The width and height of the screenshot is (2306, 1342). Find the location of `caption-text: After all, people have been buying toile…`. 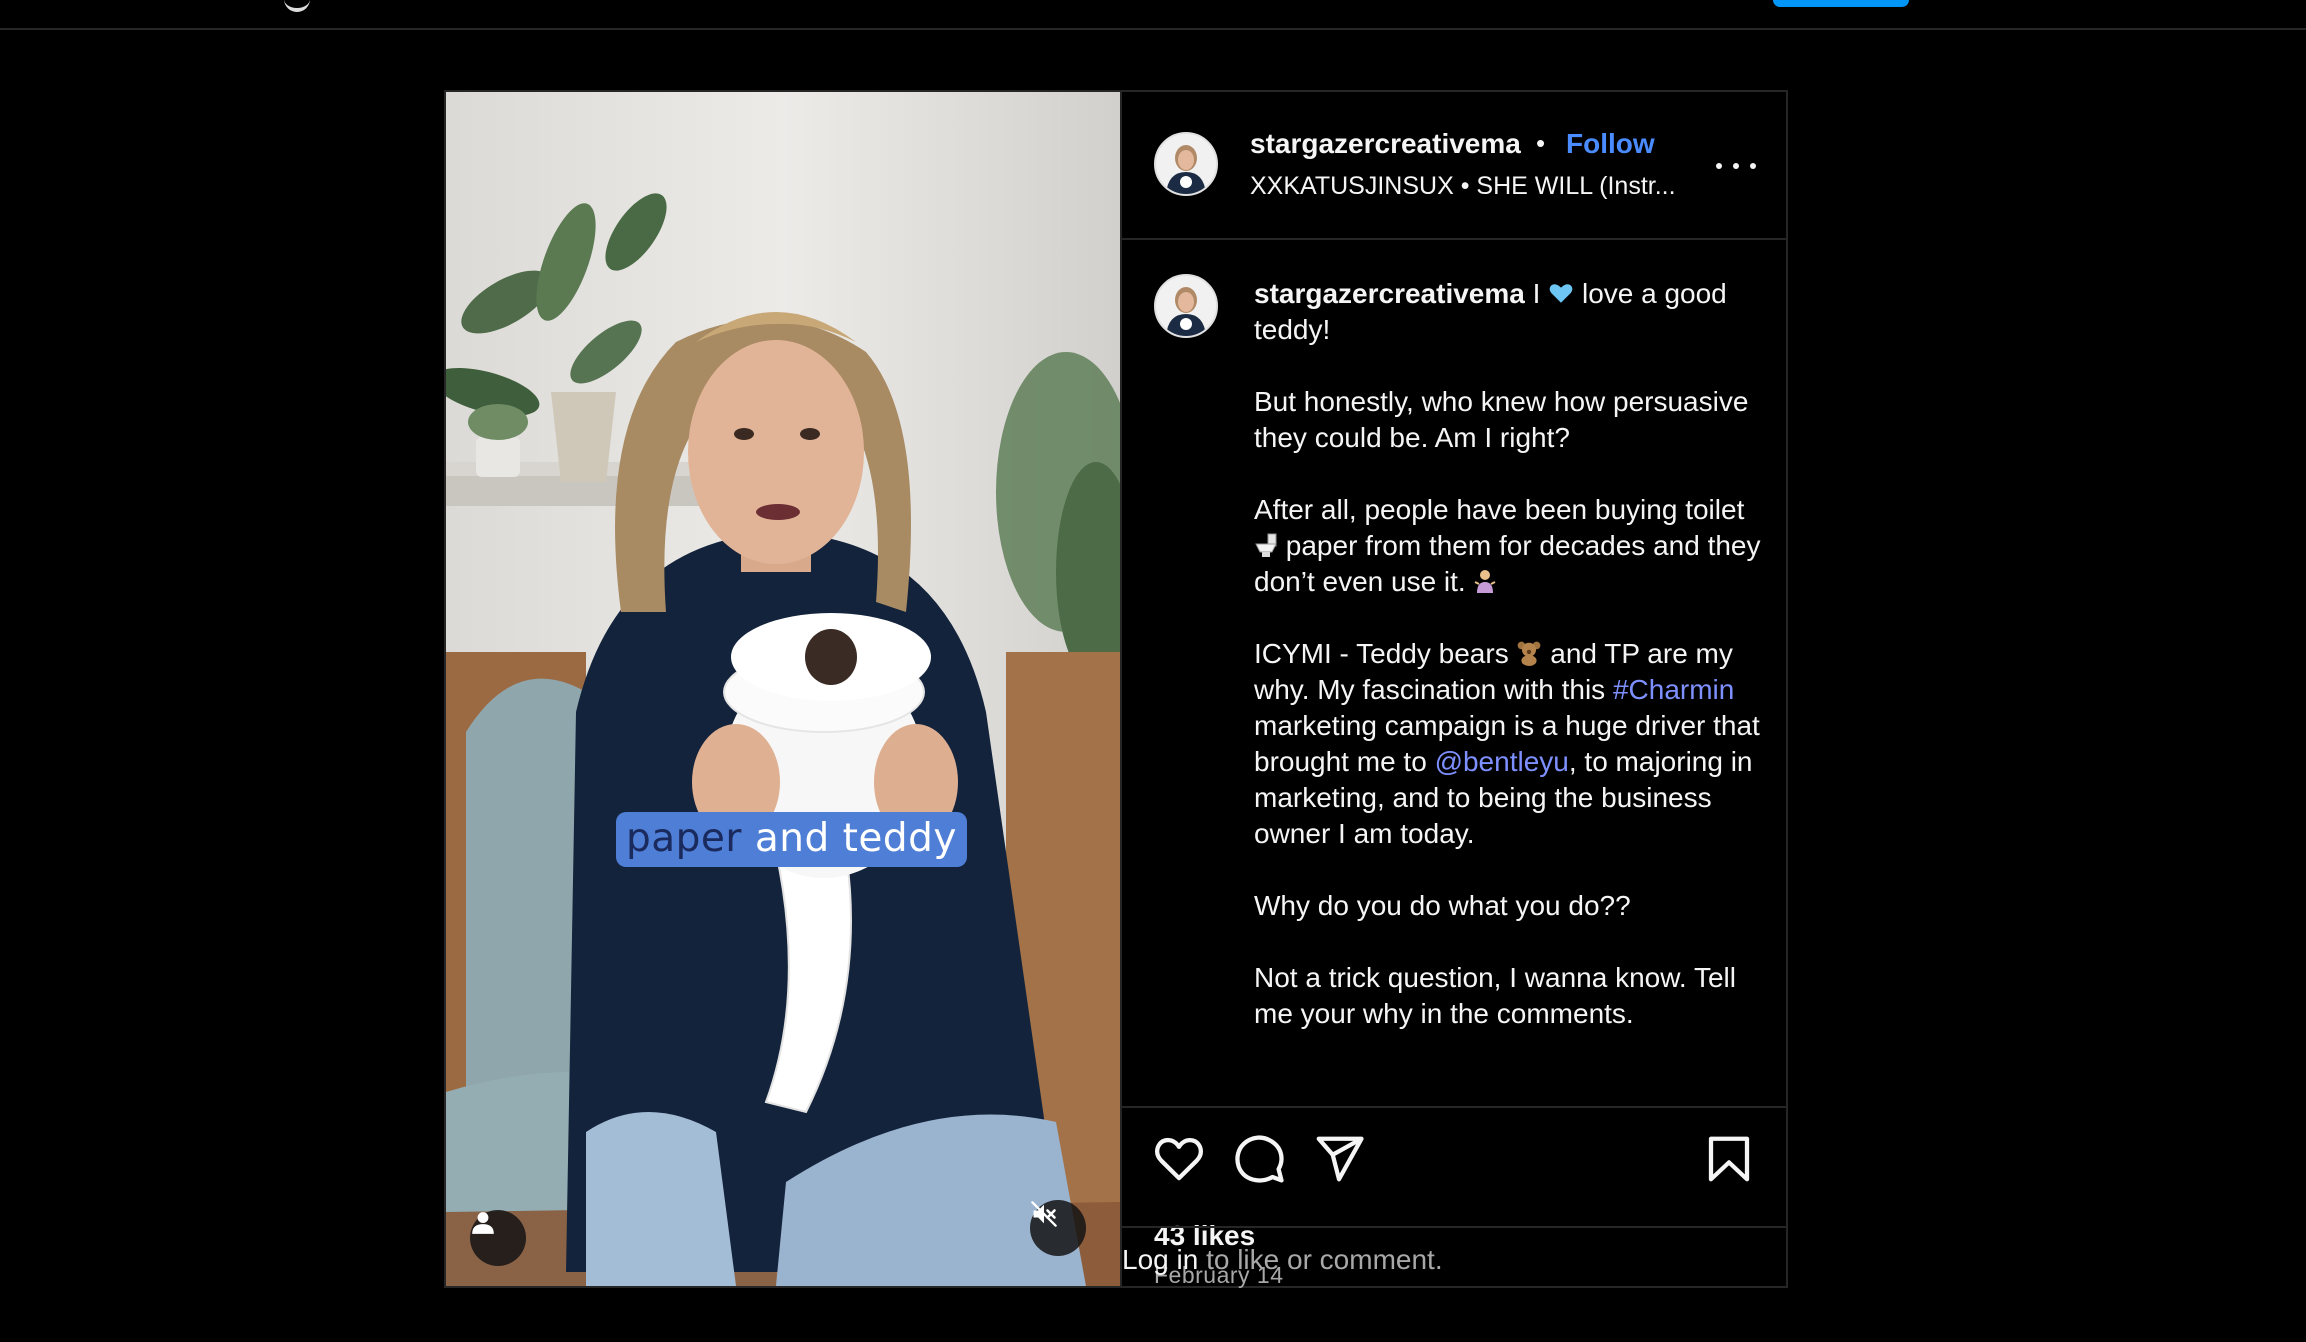

caption-text: After all, people have been buying toile… is located at coordinates (1499, 509).